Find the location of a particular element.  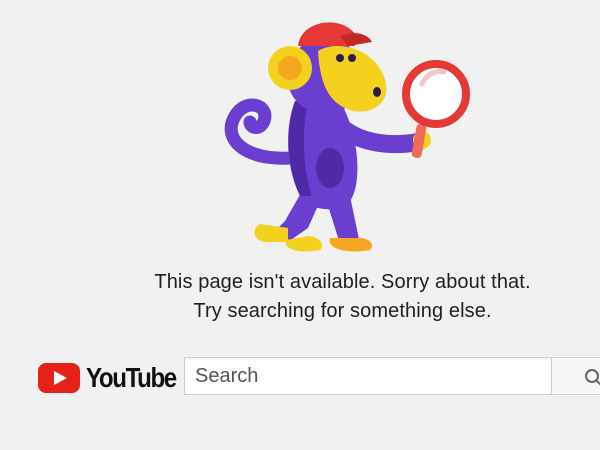

search-box is located at coordinates (368, 376).